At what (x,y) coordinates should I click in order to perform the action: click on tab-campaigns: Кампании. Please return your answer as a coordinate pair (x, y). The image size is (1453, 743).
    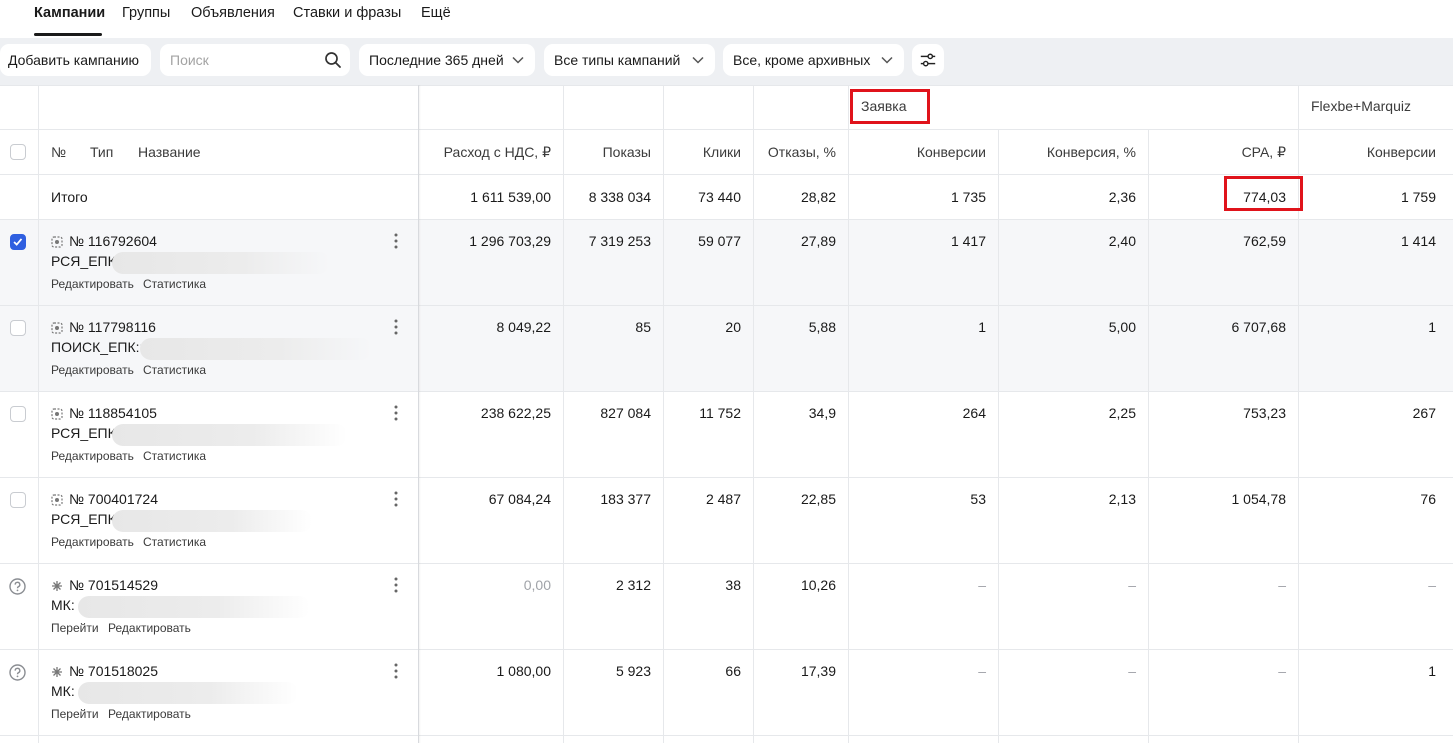
    Looking at the image, I should click on (69, 13).